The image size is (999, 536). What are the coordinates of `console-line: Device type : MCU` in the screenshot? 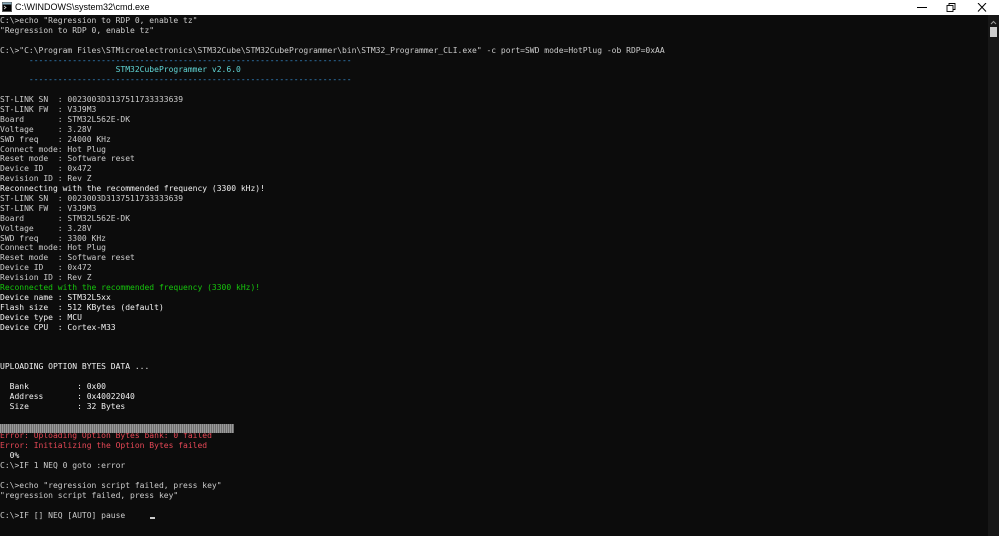 It's located at (41, 317).